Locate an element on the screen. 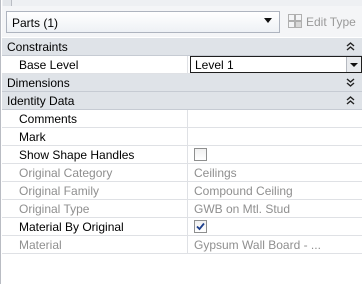 Image resolution: width=362 pixels, height=284 pixels. property-row-base-level: Base Level Level 1 is located at coordinates (182, 65).